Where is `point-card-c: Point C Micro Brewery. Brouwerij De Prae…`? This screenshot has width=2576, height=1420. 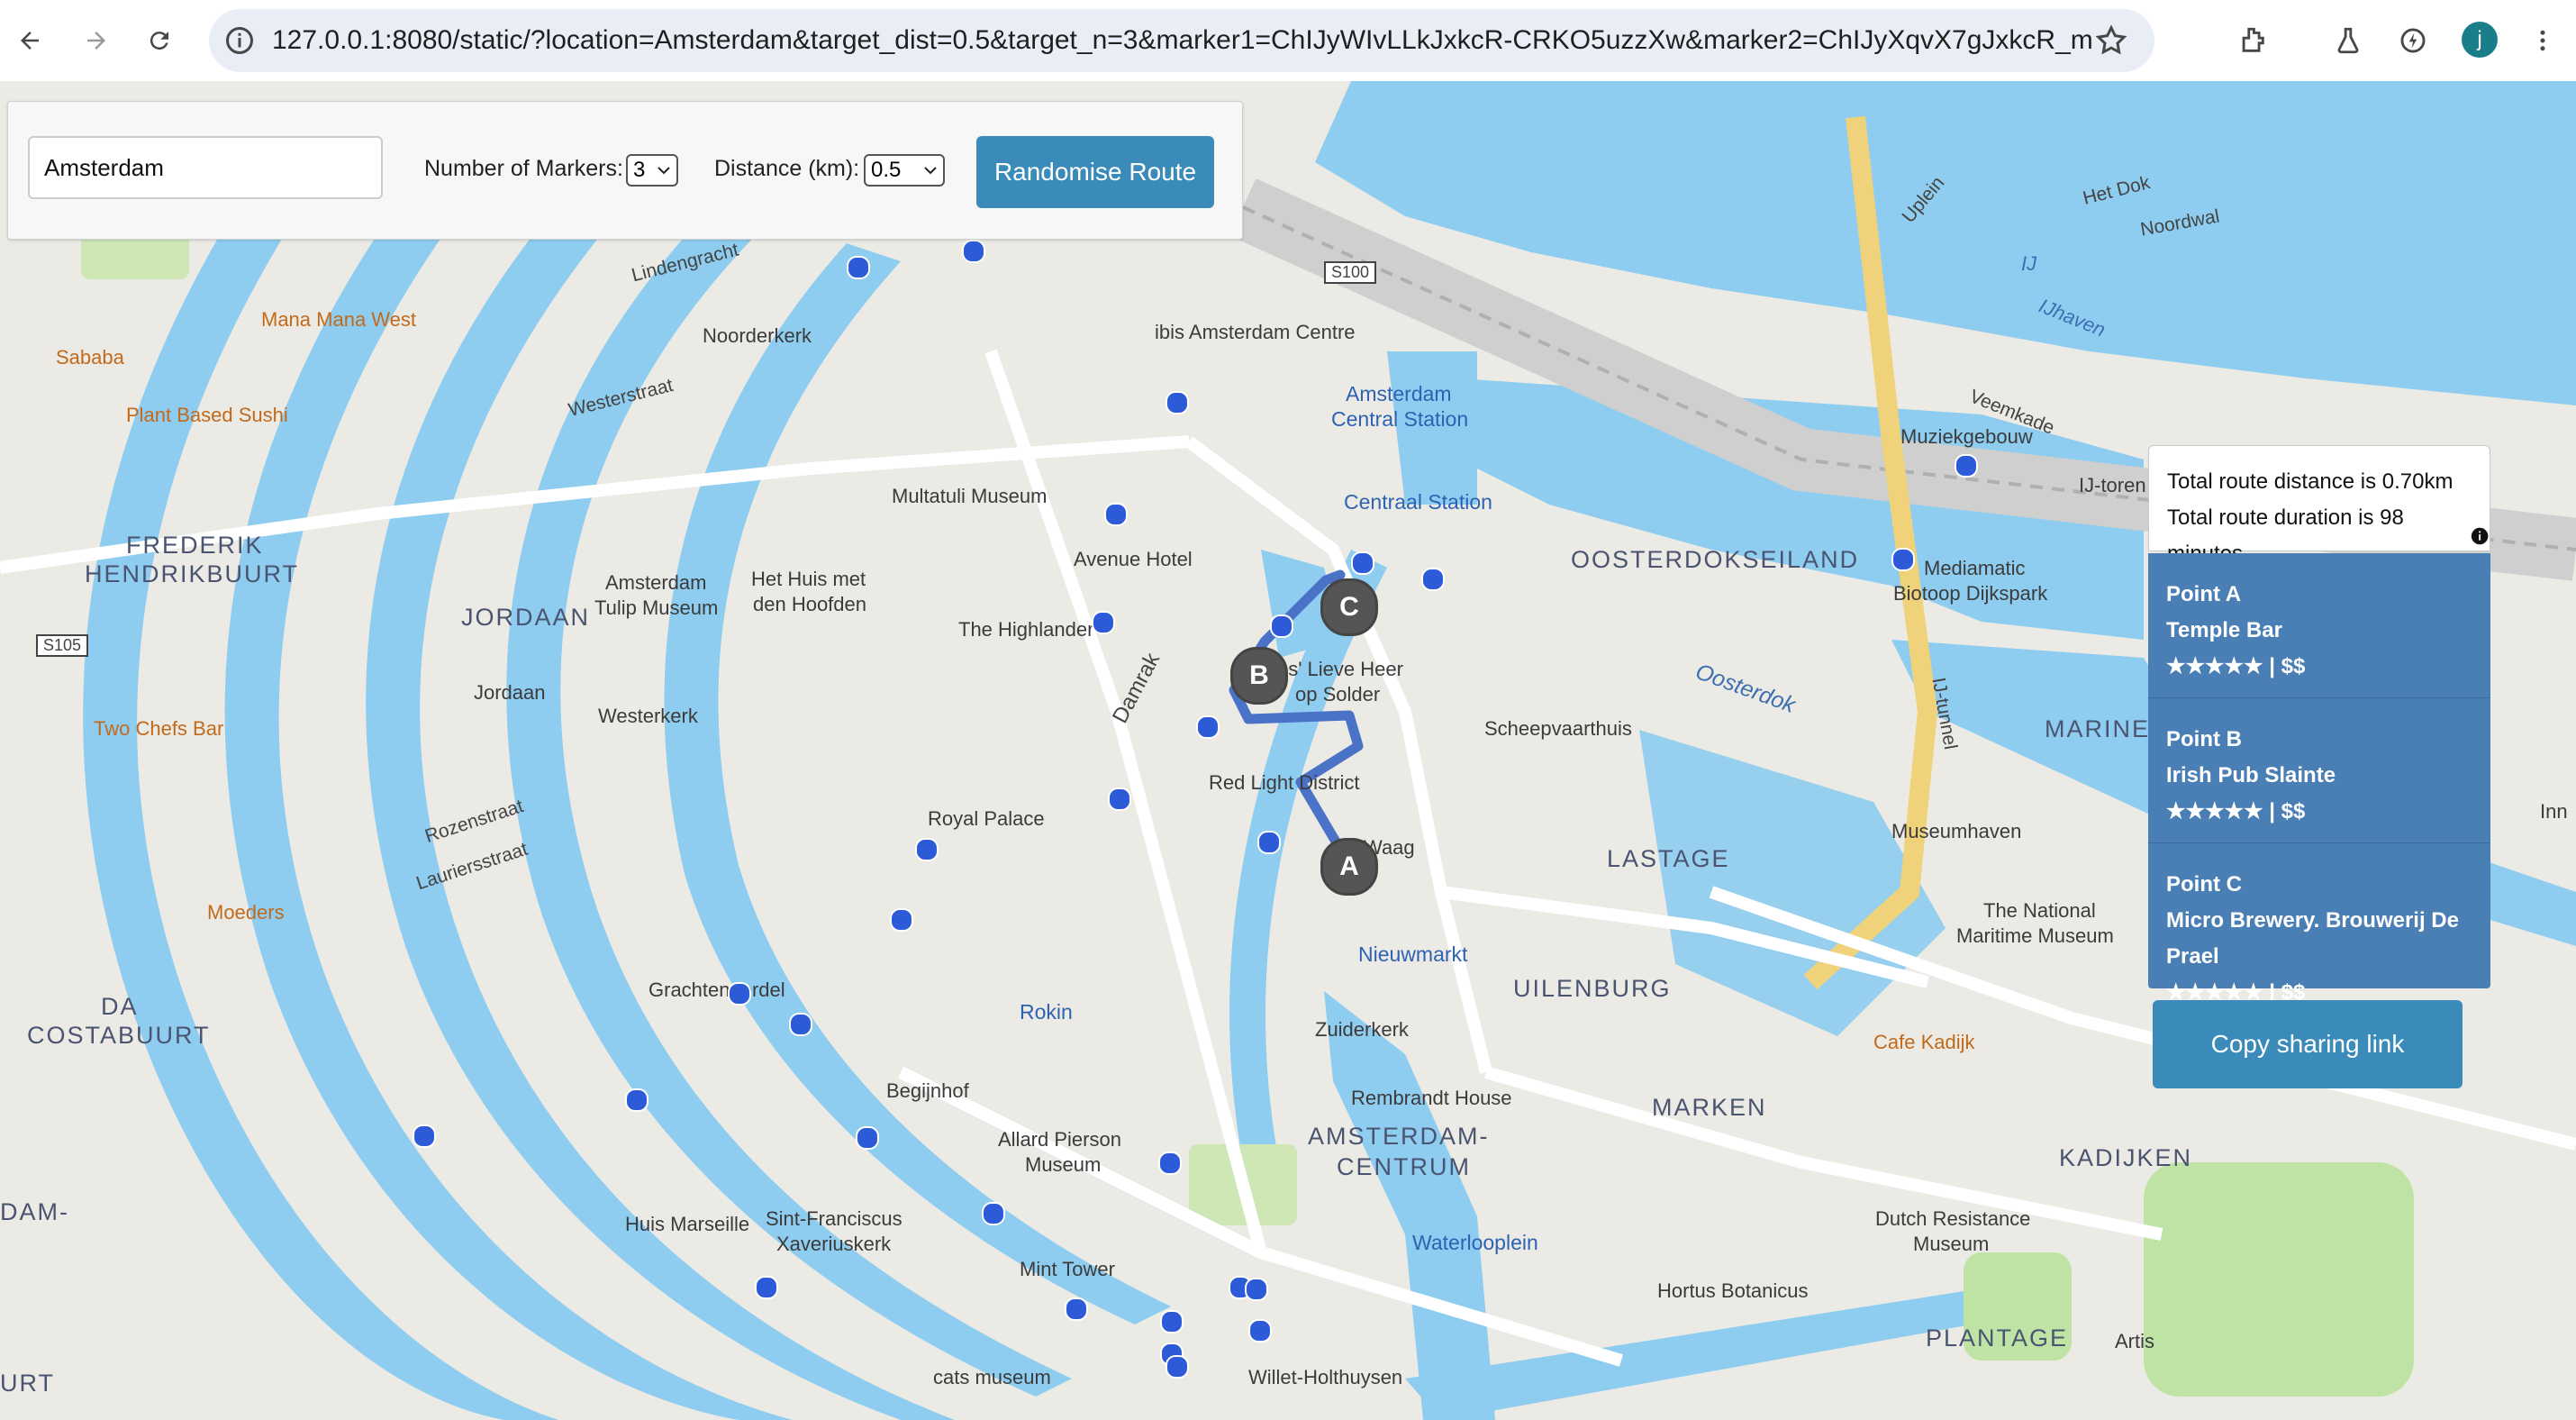
point-card-c: Point C Micro Brewery. Brouwerij De Prae… is located at coordinates (2319, 924).